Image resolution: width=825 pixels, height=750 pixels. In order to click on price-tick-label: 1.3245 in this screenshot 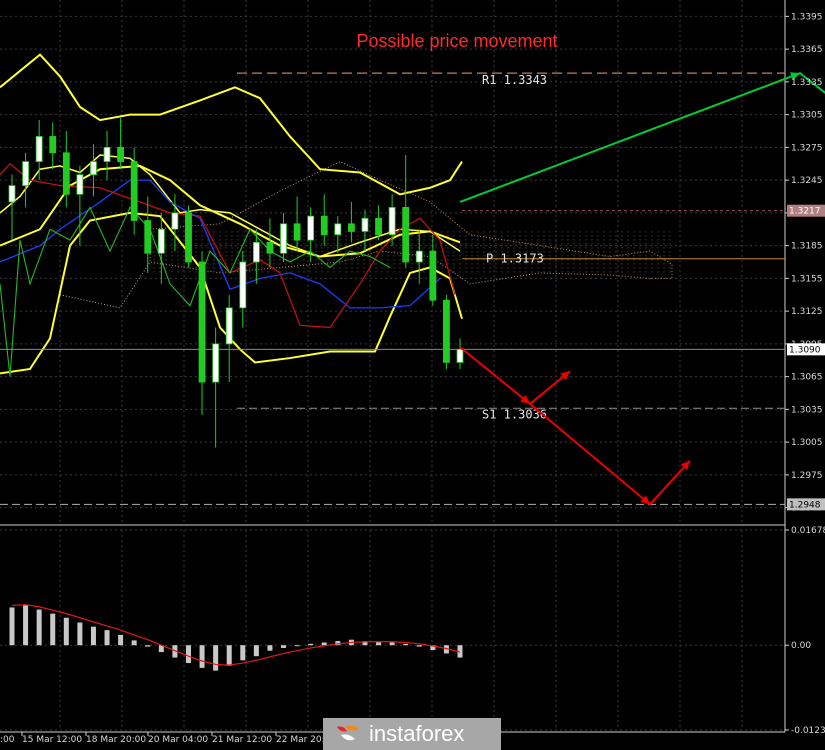, I will do `click(807, 181)`.